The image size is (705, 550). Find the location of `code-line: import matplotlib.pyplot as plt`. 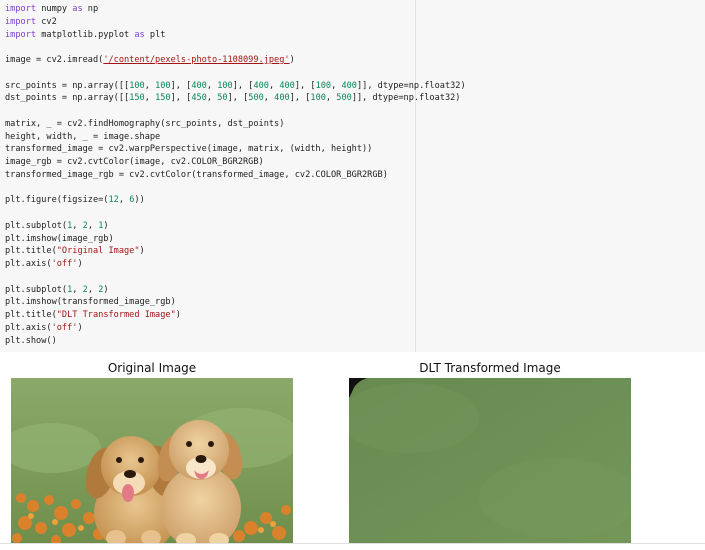

code-line: import matplotlib.pyplot as plt is located at coordinates (235, 35).